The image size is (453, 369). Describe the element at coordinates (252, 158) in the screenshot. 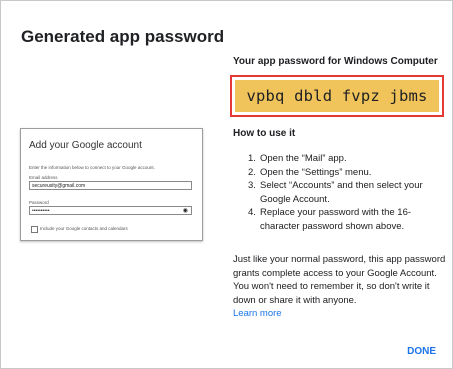

I see `step-number: 1.` at that location.